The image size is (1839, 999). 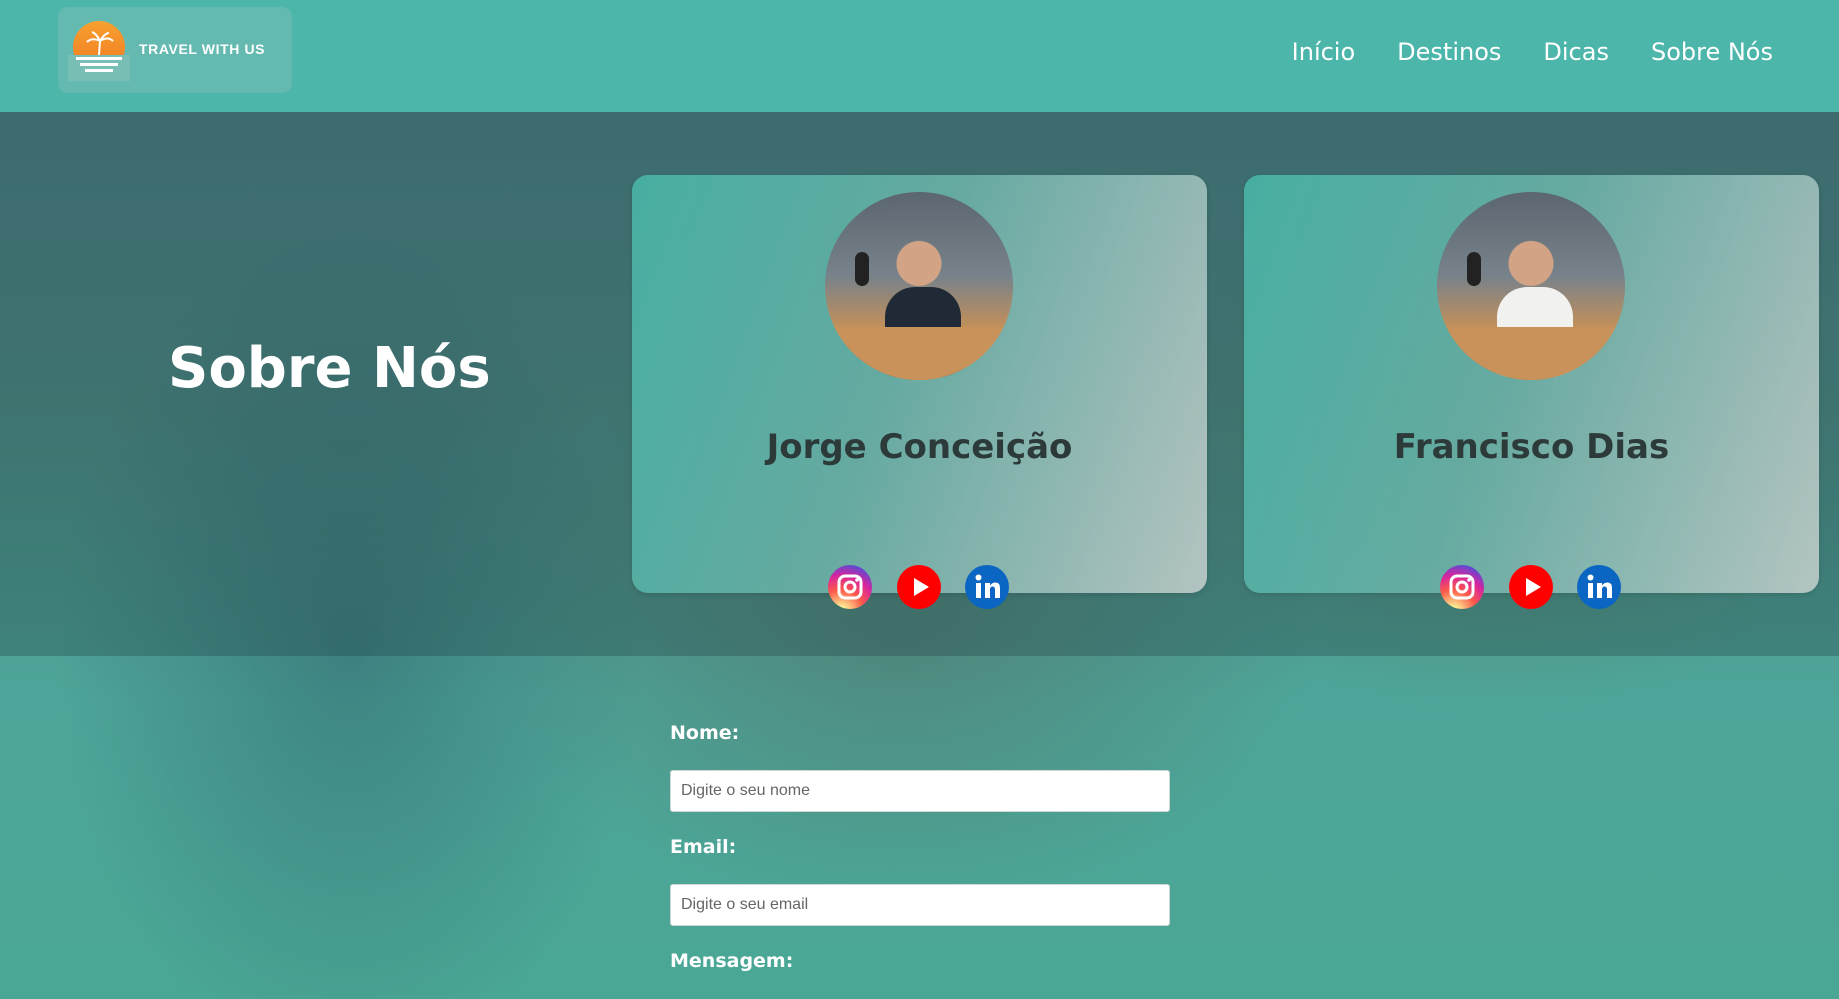 I want to click on logo: TRAVEL WITH US, so click(x=175, y=50).